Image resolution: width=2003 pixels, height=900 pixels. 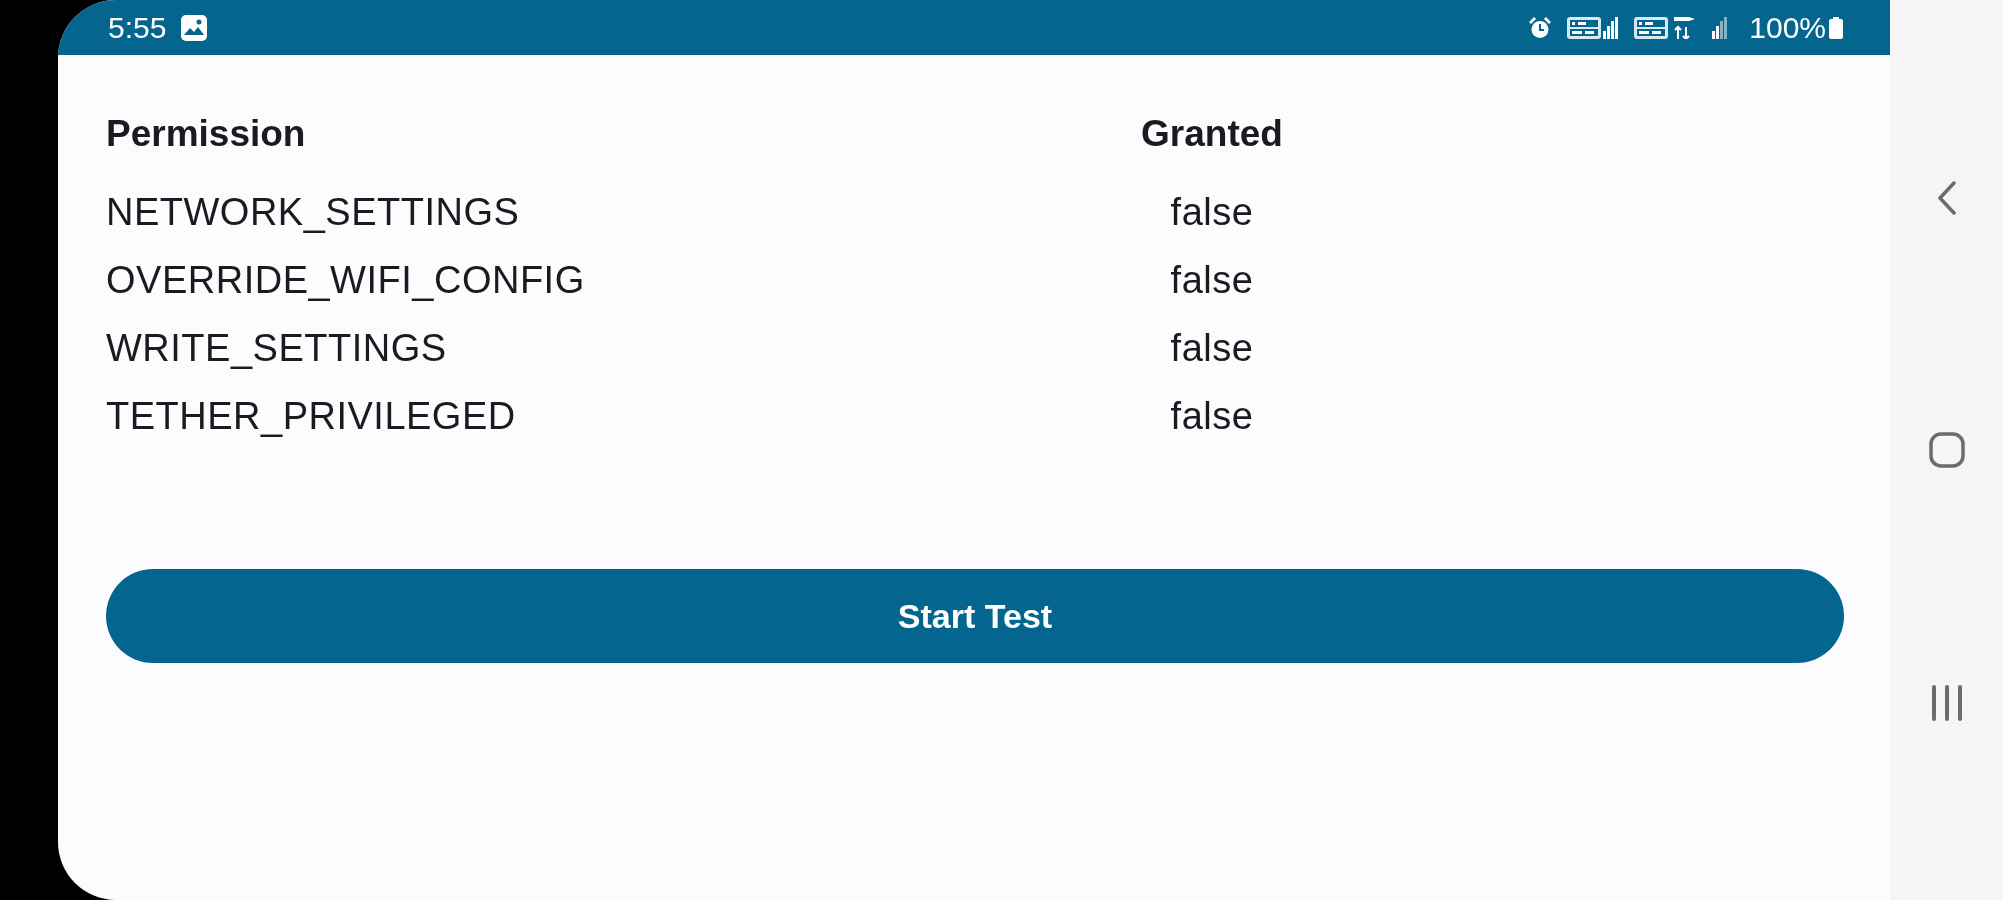 I want to click on data-arrows-icon, so click(x=1684, y=27).